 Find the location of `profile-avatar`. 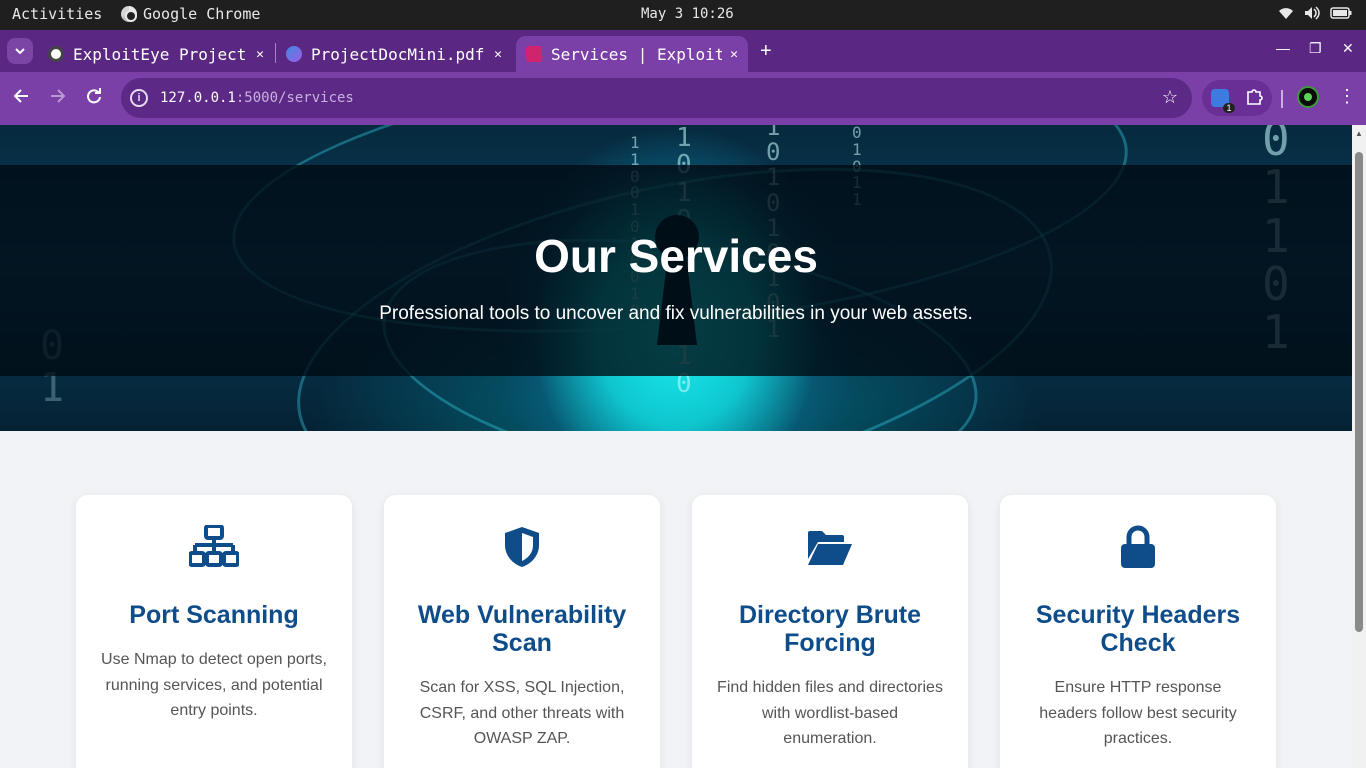

profile-avatar is located at coordinates (1308, 97).